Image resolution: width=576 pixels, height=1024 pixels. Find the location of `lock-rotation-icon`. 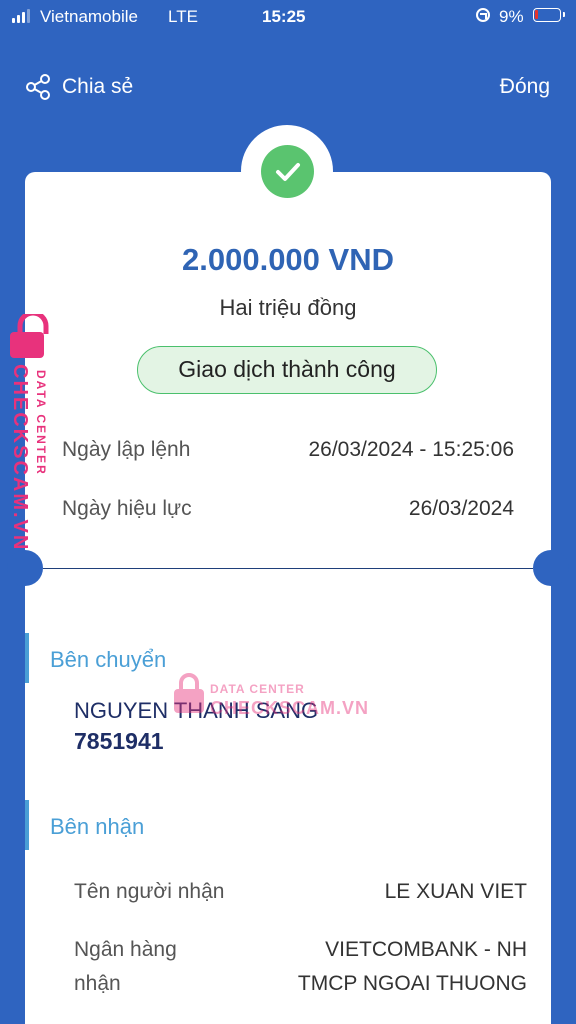

lock-rotation-icon is located at coordinates (483, 15).